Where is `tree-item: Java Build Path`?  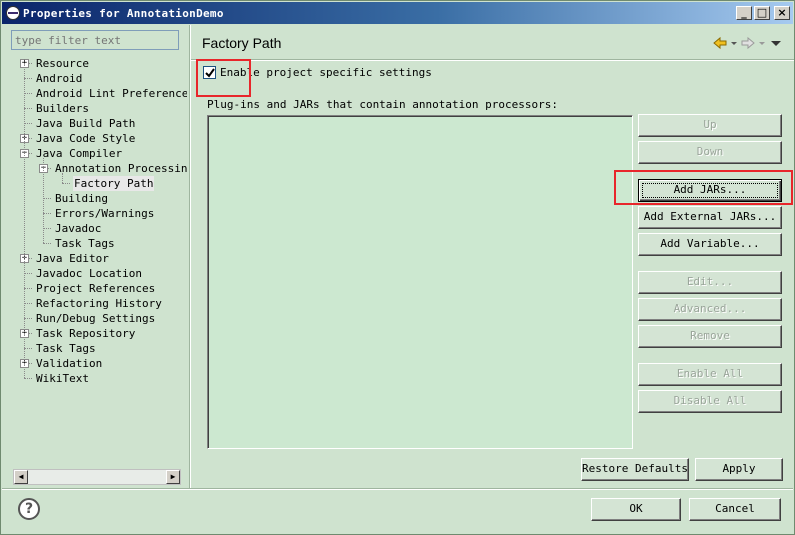
tree-item: Java Build Path is located at coordinates (96, 123).